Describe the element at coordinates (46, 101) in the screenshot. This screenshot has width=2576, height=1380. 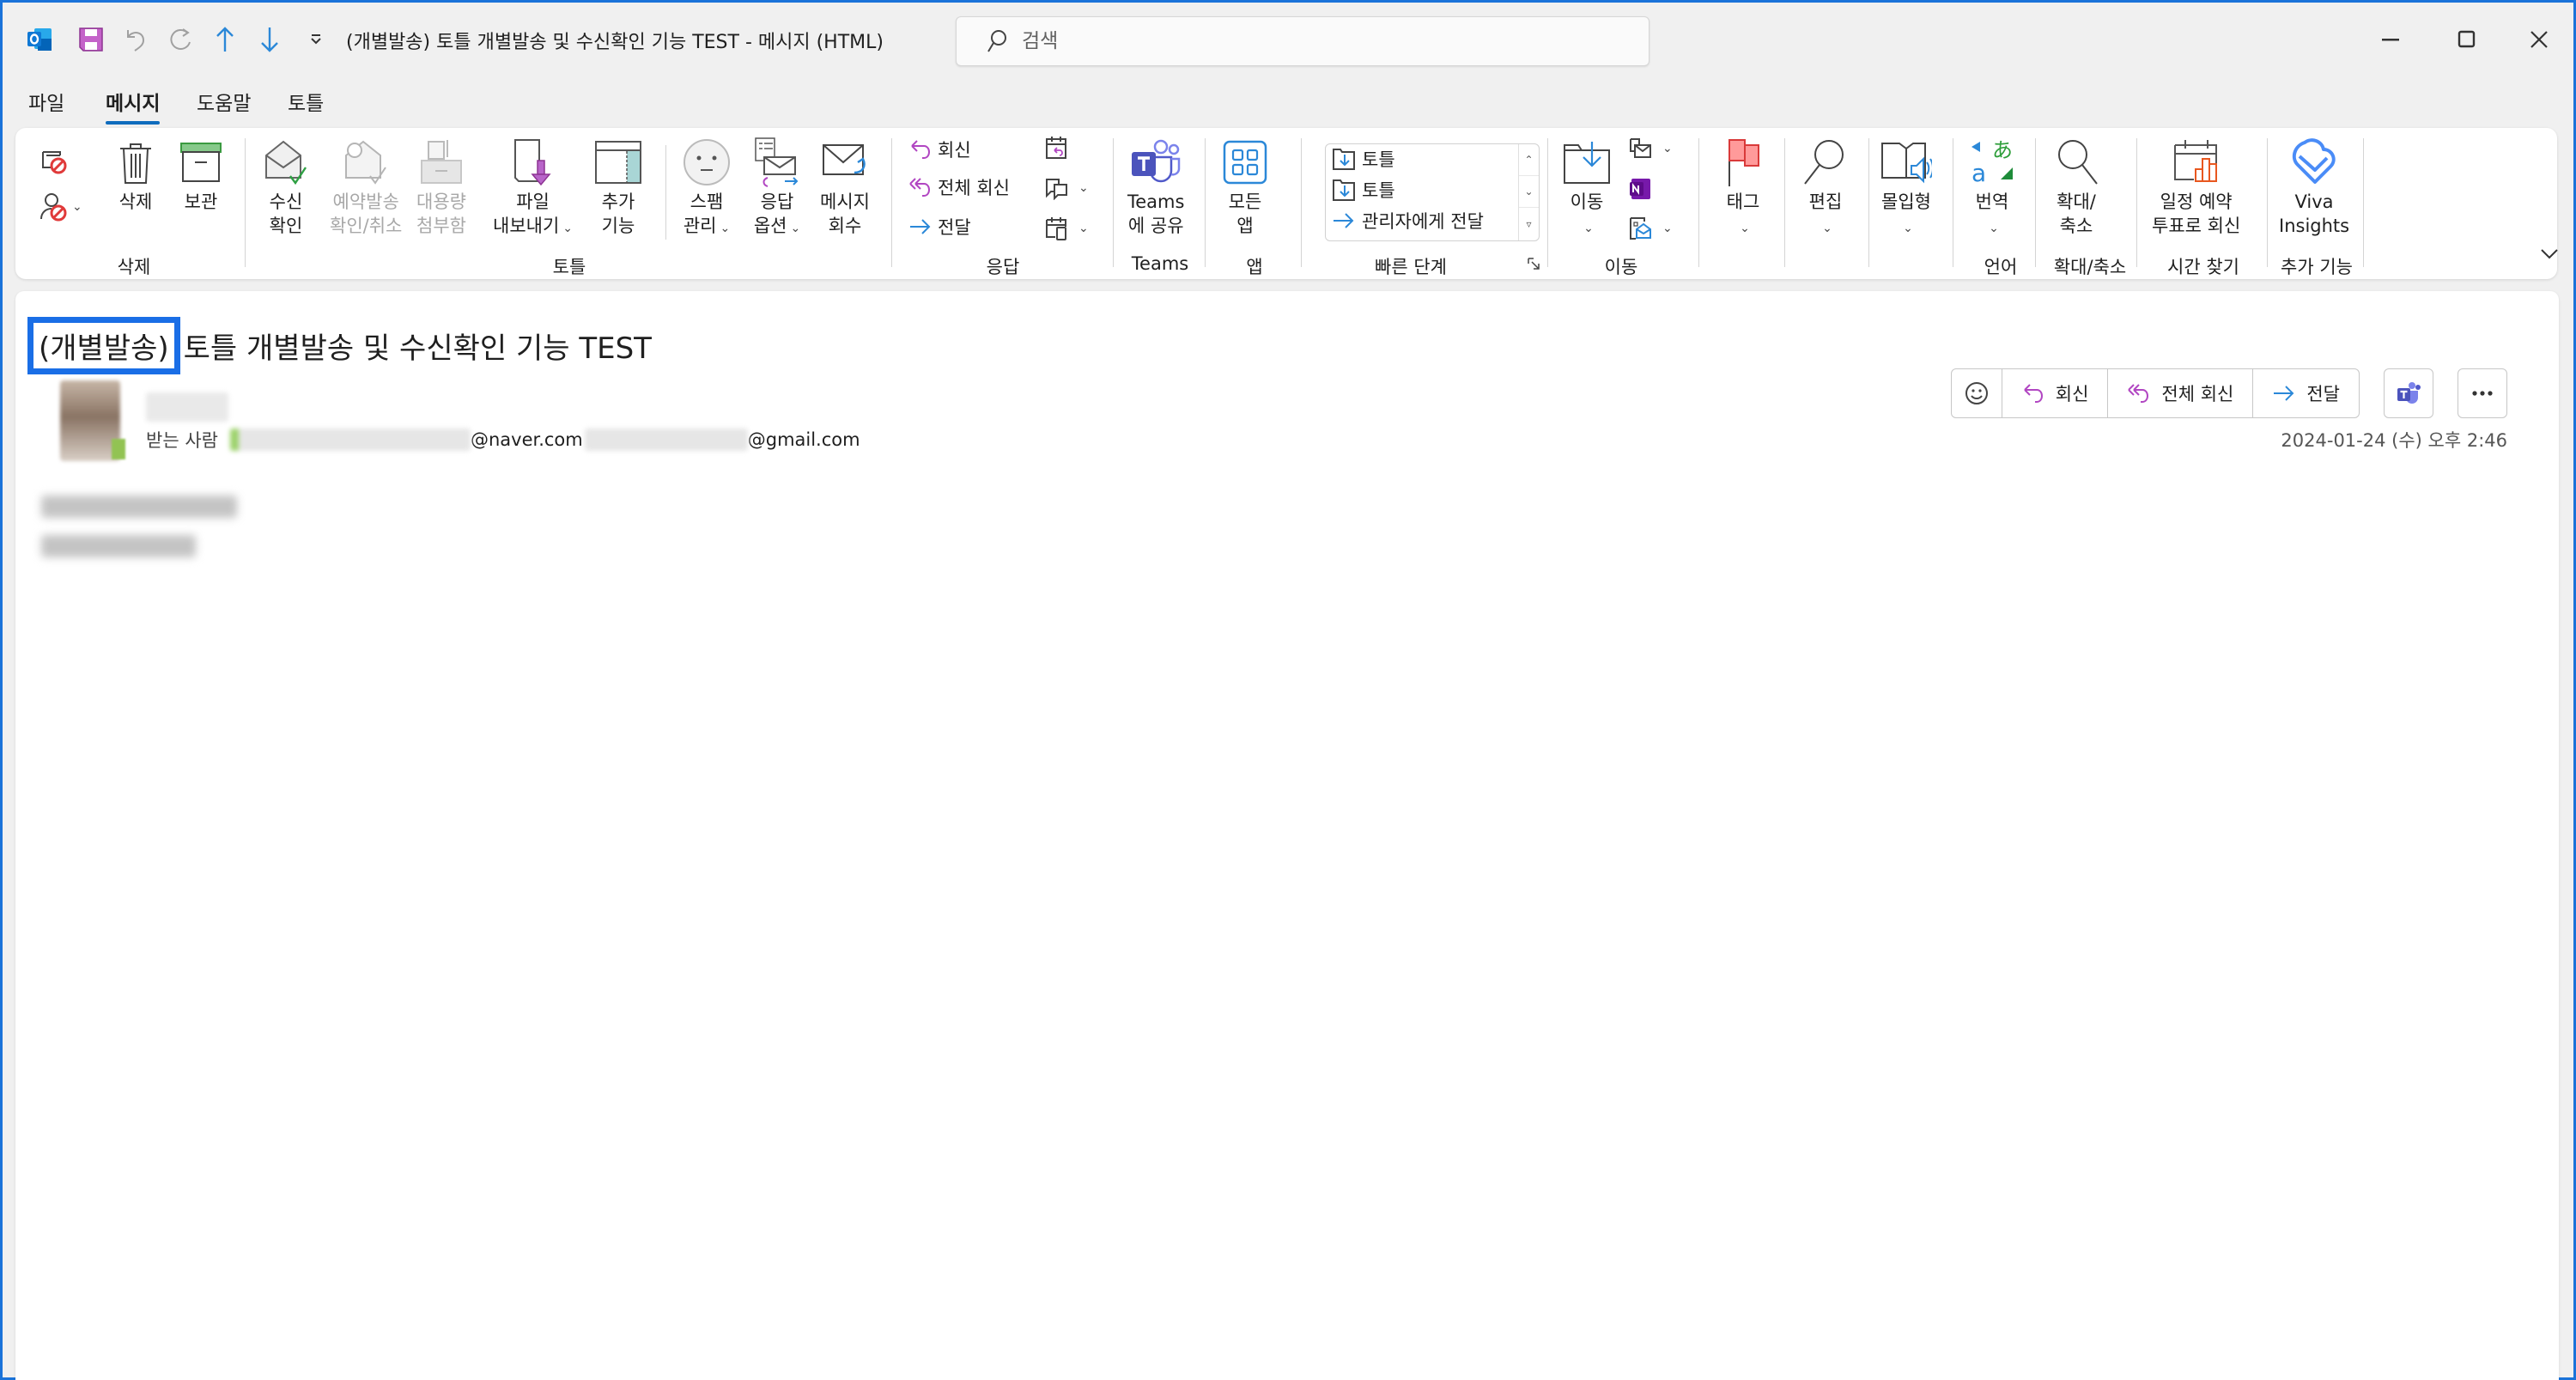
I see `tab-file: 파일` at that location.